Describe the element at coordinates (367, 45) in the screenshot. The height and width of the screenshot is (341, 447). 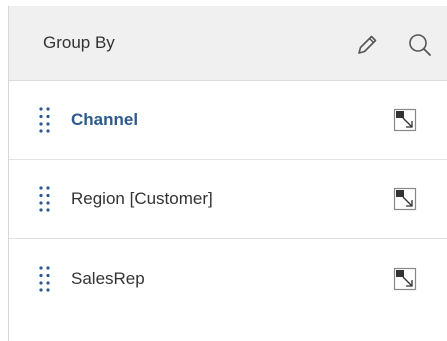
I see `pencil-icon` at that location.